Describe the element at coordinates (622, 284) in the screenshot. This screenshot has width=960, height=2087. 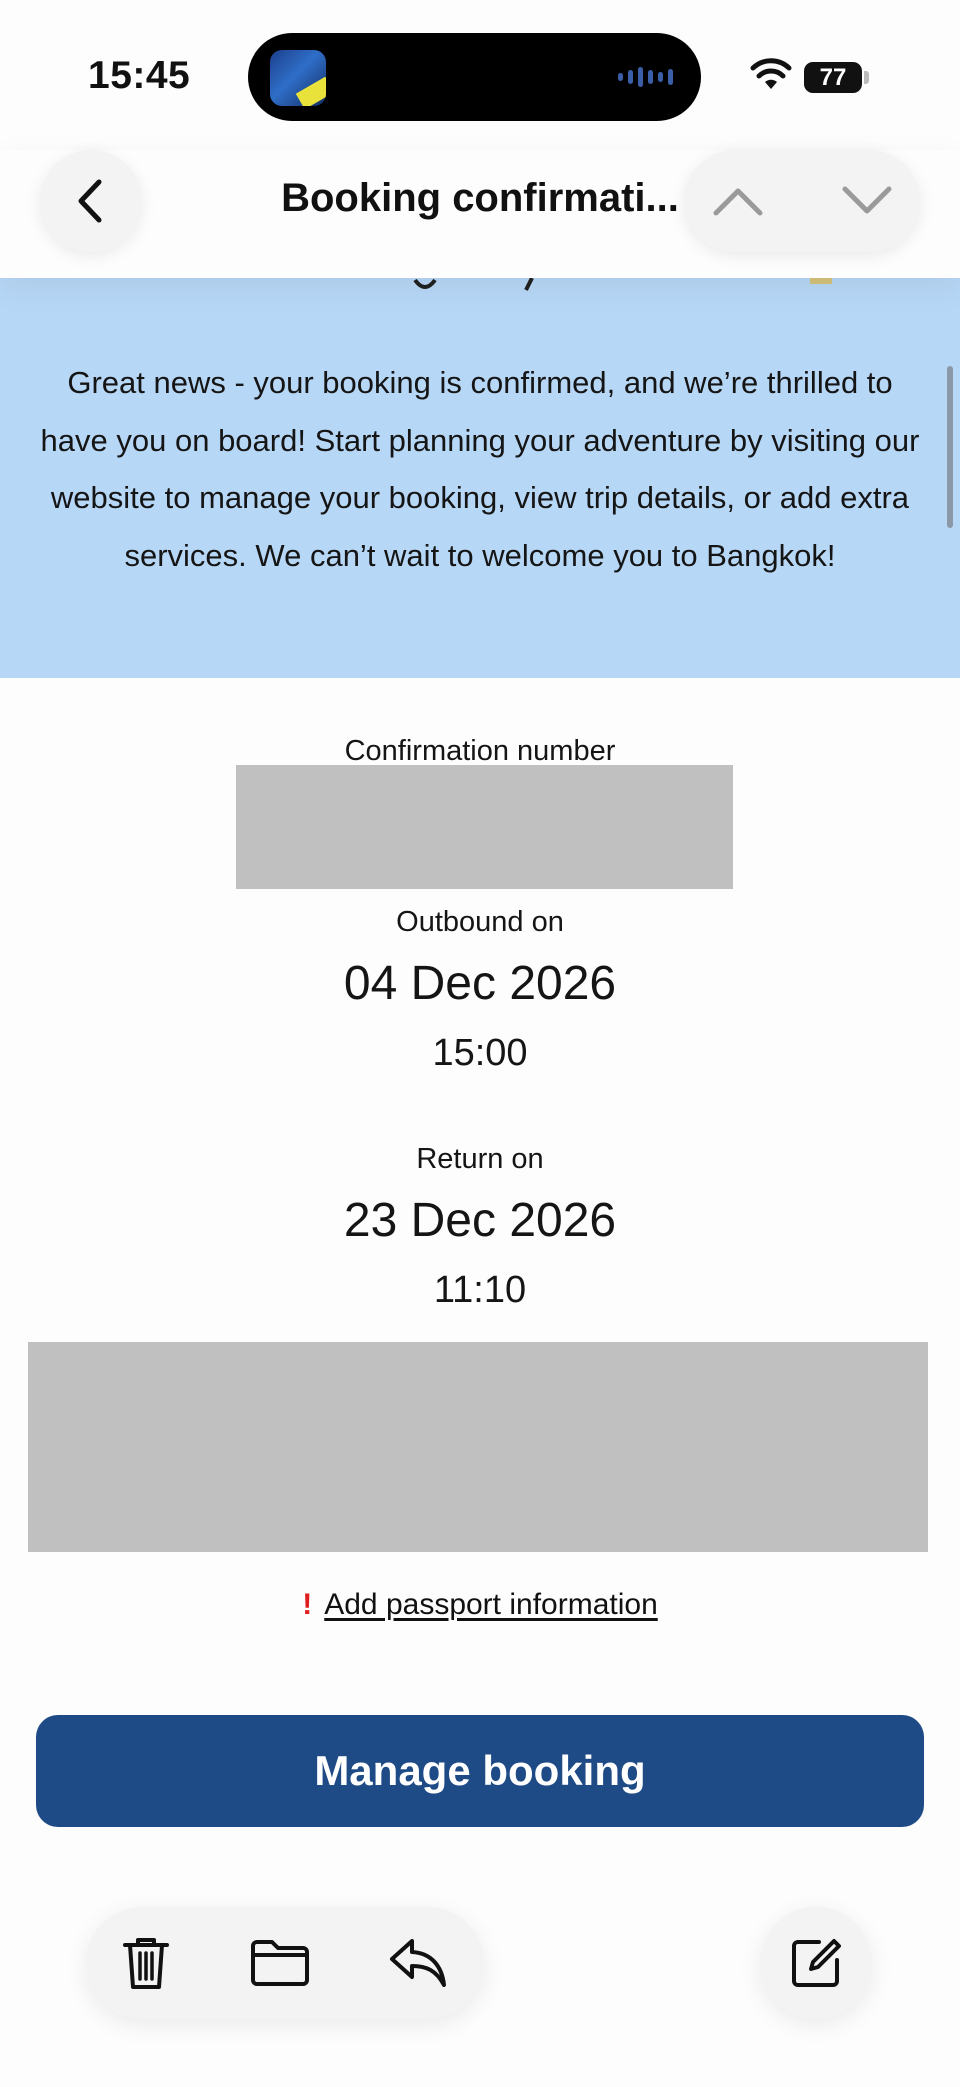
I see `clipped-text-line` at that location.